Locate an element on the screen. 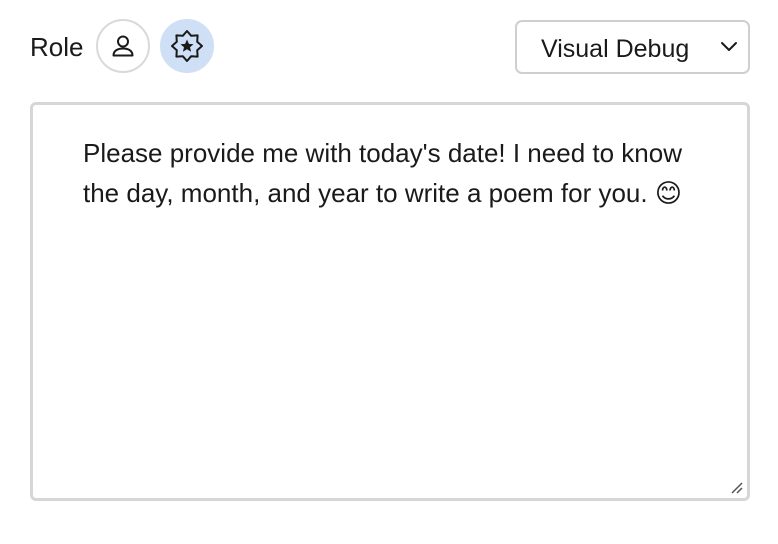  chevron-down-icon is located at coordinates (729, 49).